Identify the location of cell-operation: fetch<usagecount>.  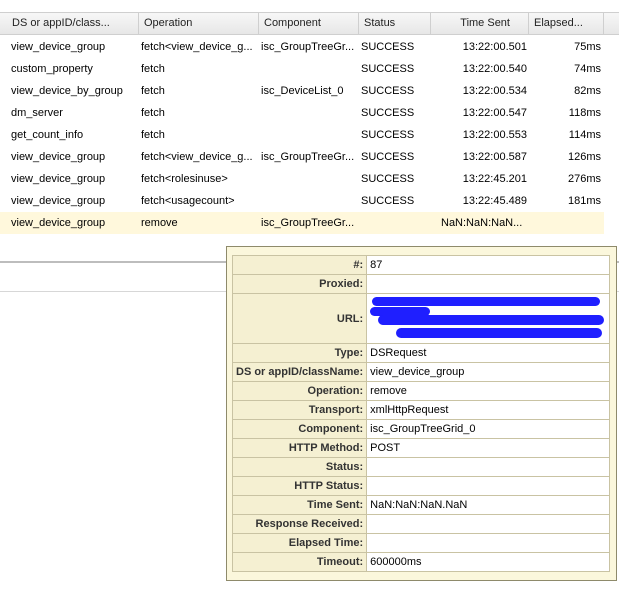
(188, 201).